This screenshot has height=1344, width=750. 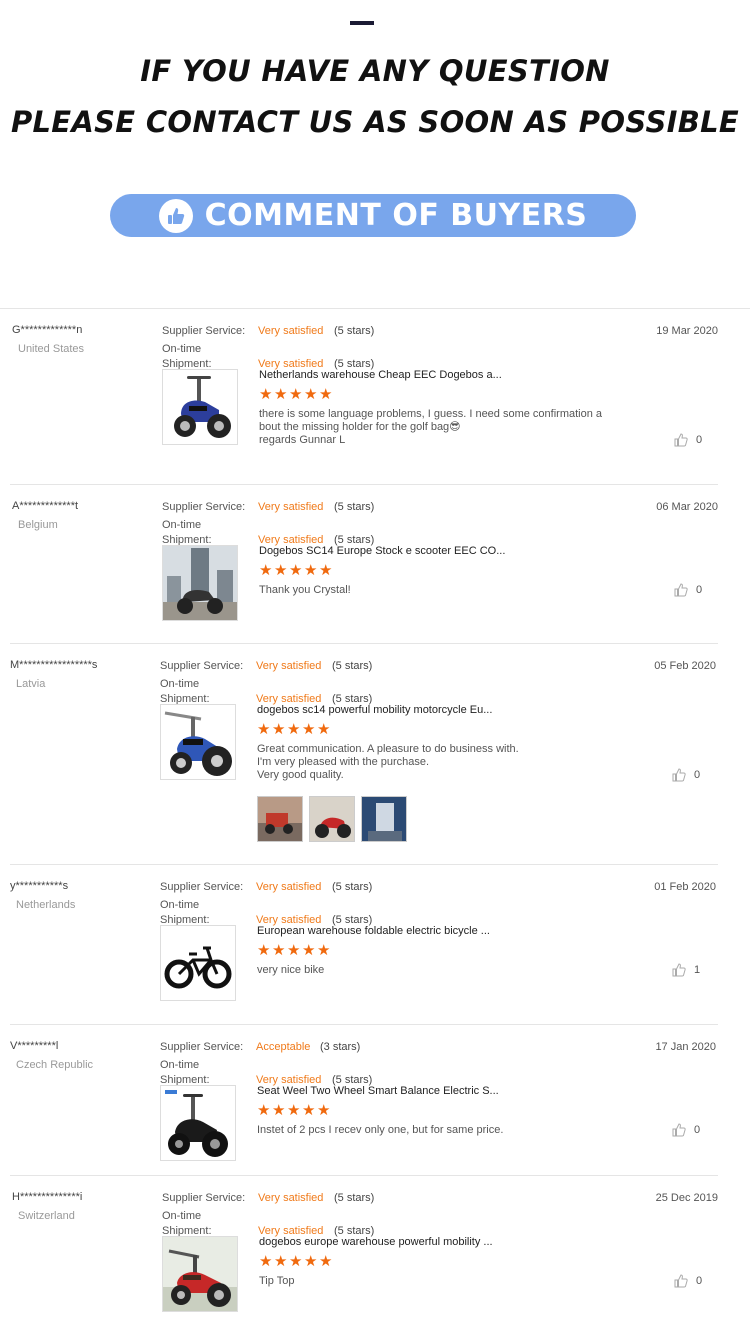 What do you see at coordinates (31, 684) in the screenshot?
I see `buyer-country: Latvia` at bounding box center [31, 684].